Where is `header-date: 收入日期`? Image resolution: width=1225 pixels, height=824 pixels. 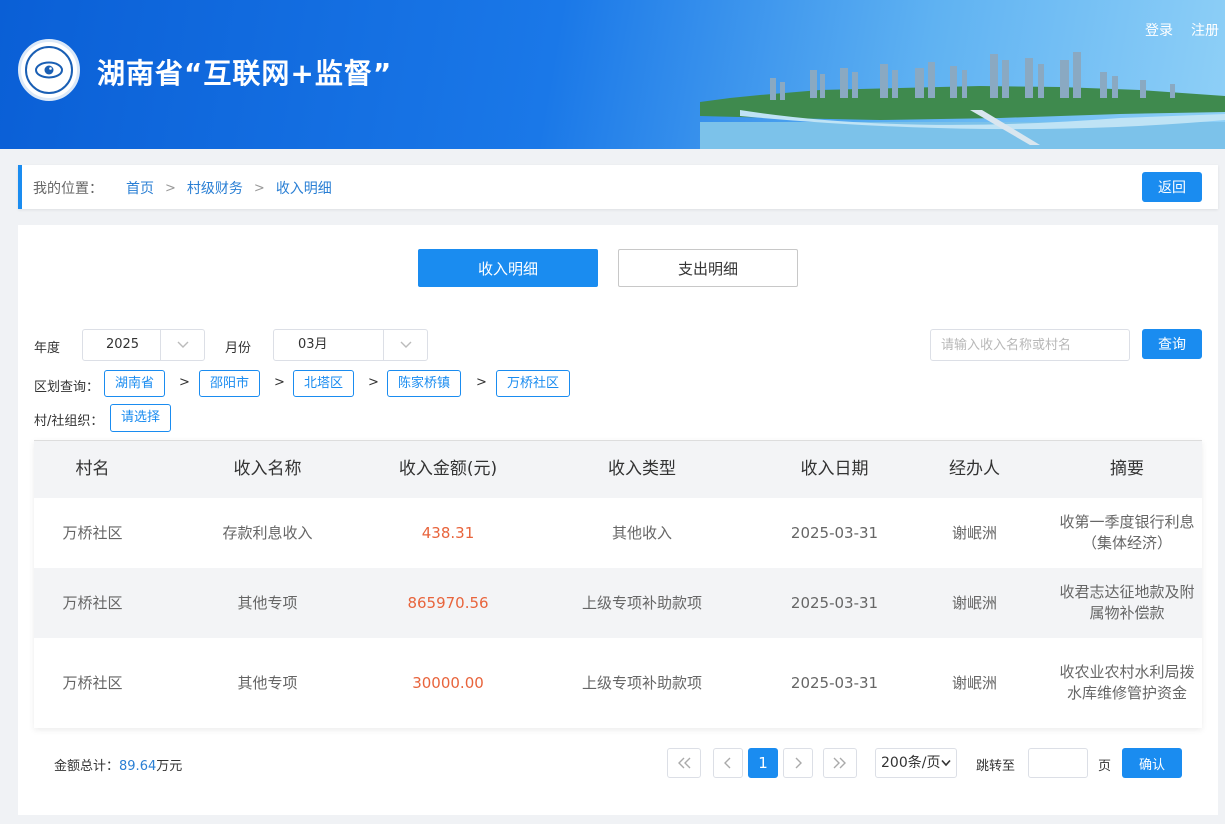
header-date: 收入日期 is located at coordinates (834, 469).